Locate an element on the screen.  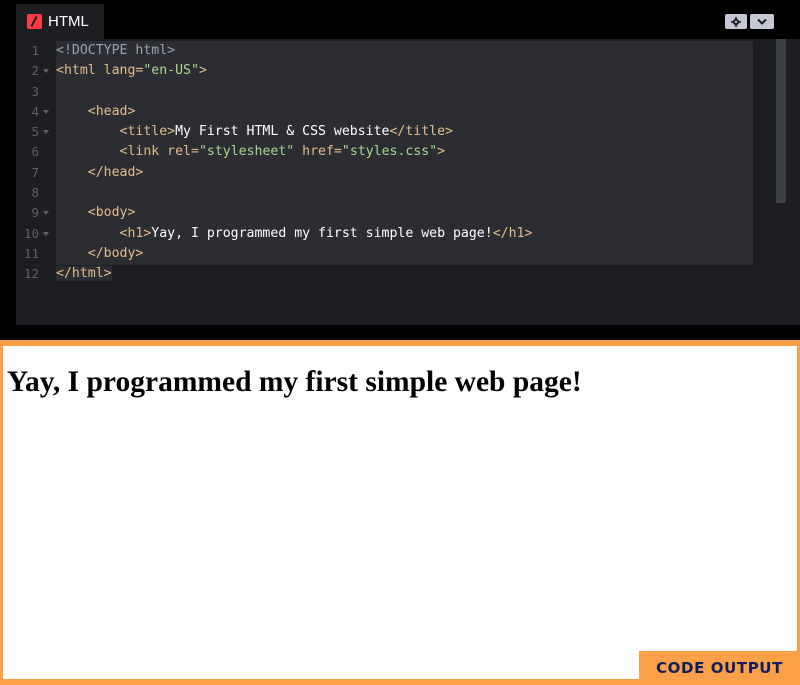
line-number: 10 is located at coordinates (36, 234).